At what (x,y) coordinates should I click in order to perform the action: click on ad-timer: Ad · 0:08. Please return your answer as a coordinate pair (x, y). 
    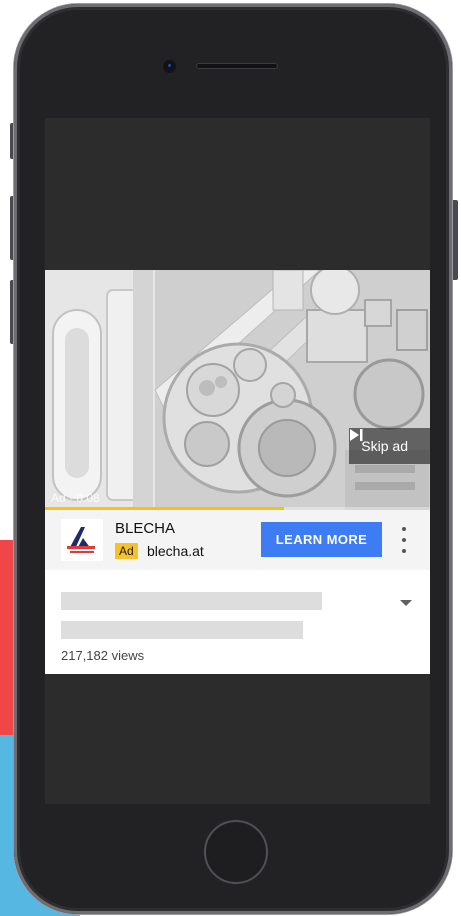
    Looking at the image, I should click on (75, 498).